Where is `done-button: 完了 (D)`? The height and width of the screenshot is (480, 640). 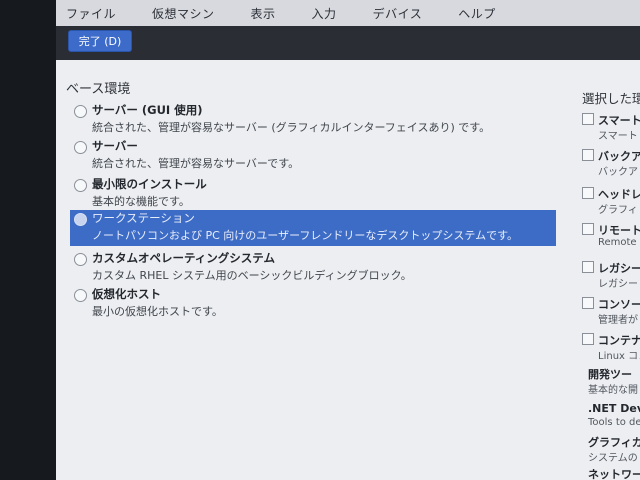
done-button: 完了 (D) is located at coordinates (100, 41).